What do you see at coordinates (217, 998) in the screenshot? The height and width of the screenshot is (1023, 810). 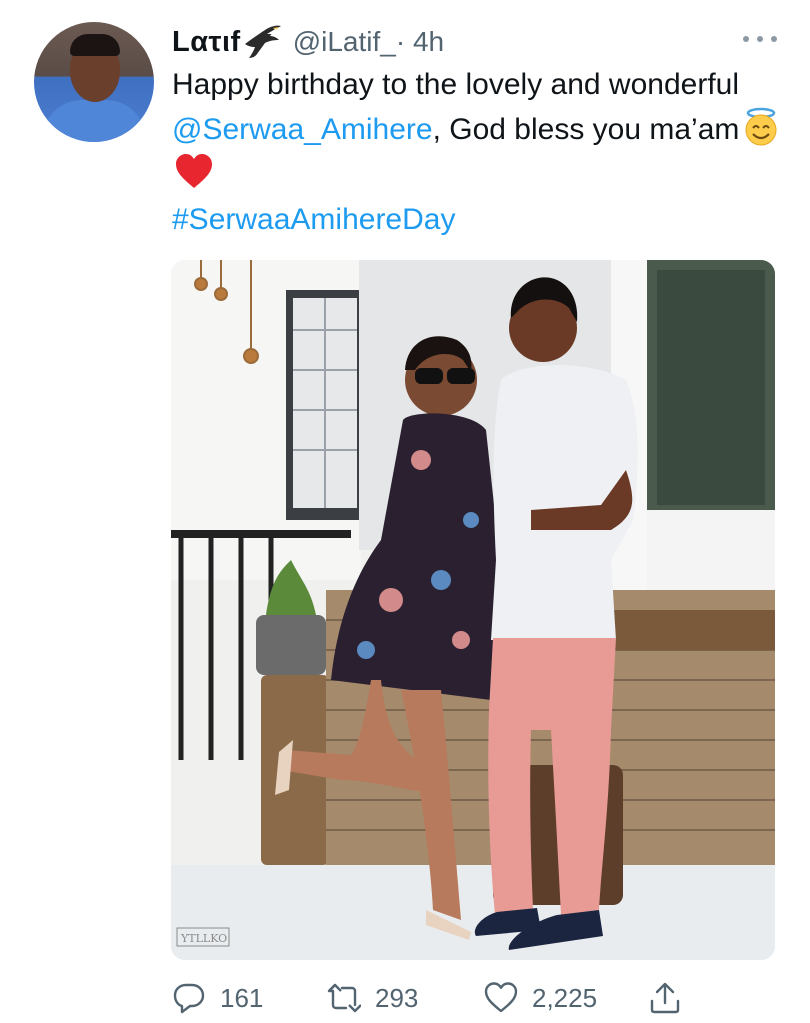 I see `reply-button: 161` at bounding box center [217, 998].